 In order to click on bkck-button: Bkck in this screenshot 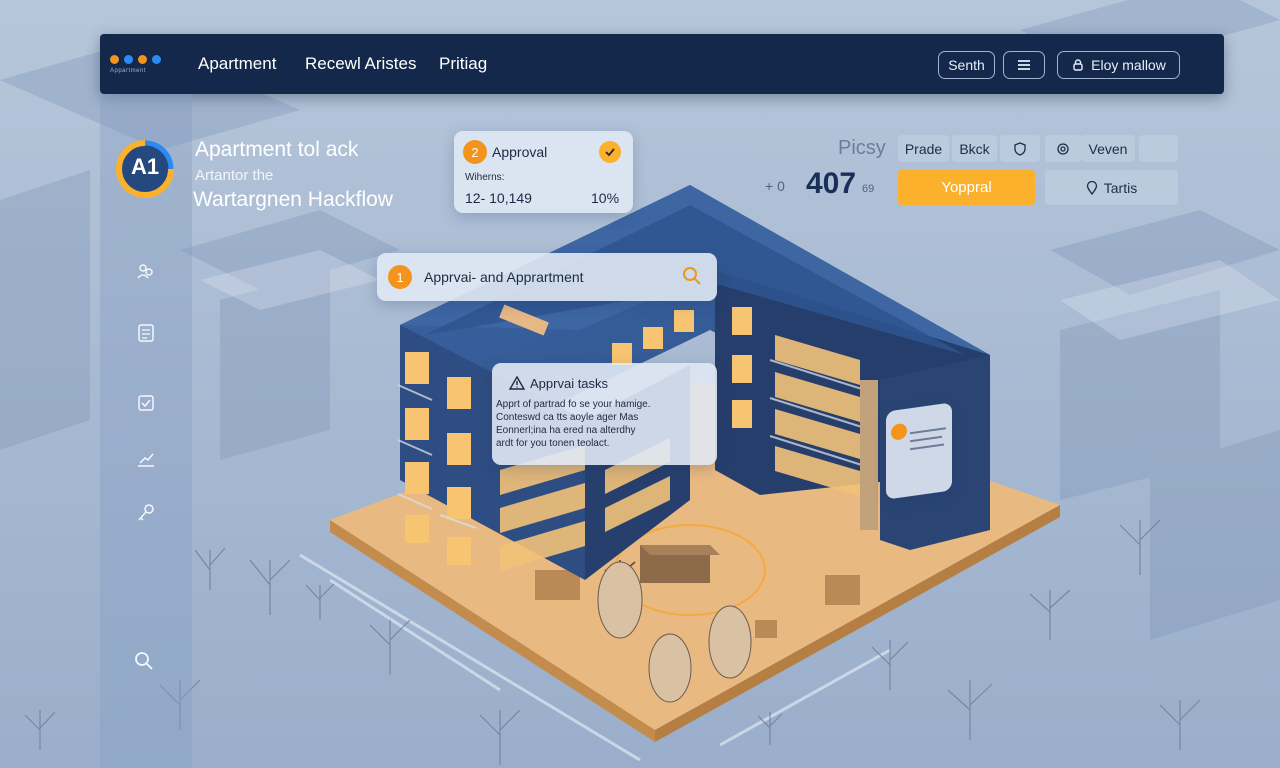, I will do `click(974, 148)`.